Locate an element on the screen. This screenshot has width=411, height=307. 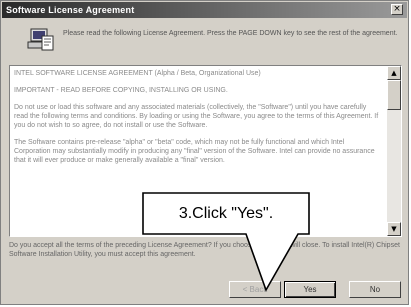
yes-button: Yes is located at coordinates (310, 289).